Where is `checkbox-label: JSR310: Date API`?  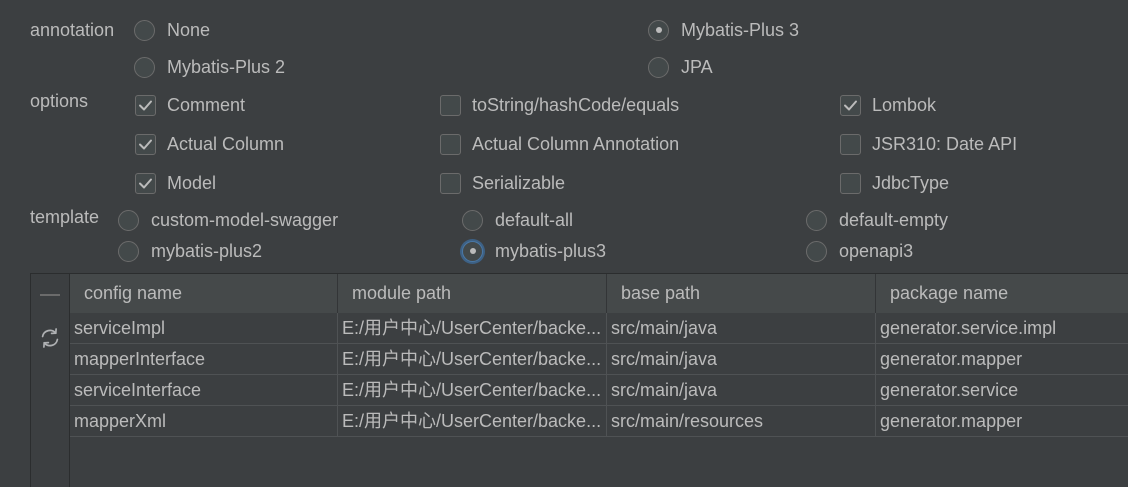
checkbox-label: JSR310: Date API is located at coordinates (944, 144).